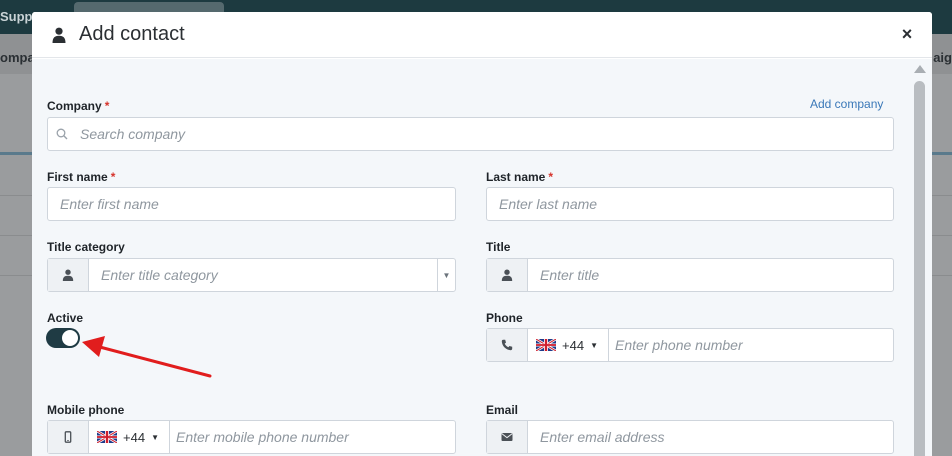 The width and height of the screenshot is (952, 456). I want to click on phone-input: +44 ▼ Enter phone number, so click(690, 345).